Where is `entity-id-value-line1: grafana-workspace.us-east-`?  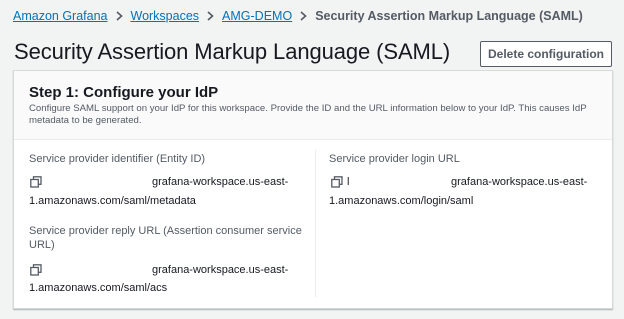
entity-id-value-line1: grafana-workspace.us-east- is located at coordinates (220, 182).